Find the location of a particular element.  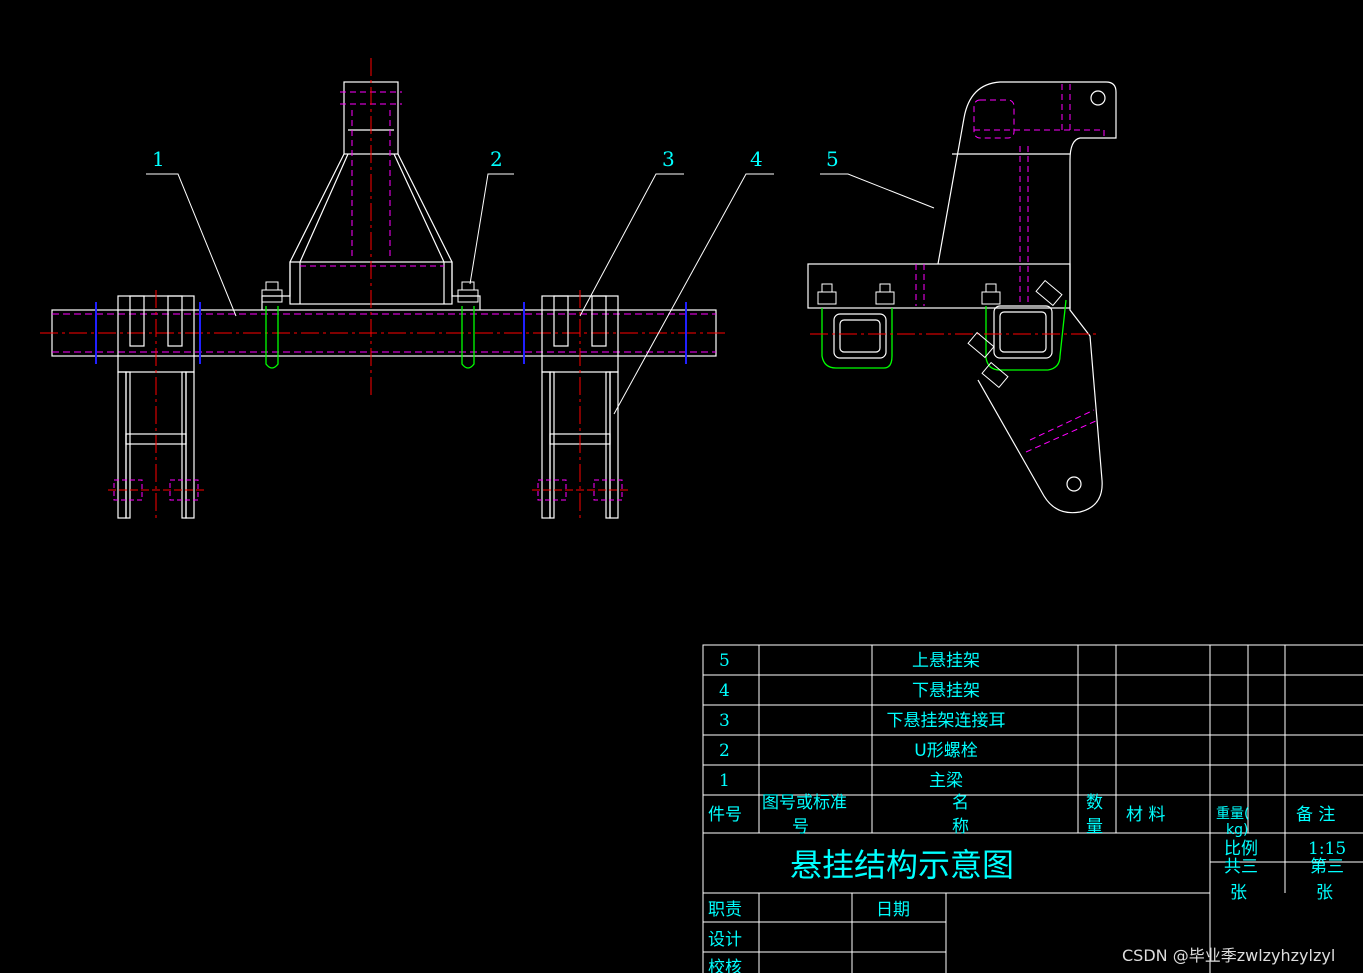

callout-3: 3 is located at coordinates (668, 159).